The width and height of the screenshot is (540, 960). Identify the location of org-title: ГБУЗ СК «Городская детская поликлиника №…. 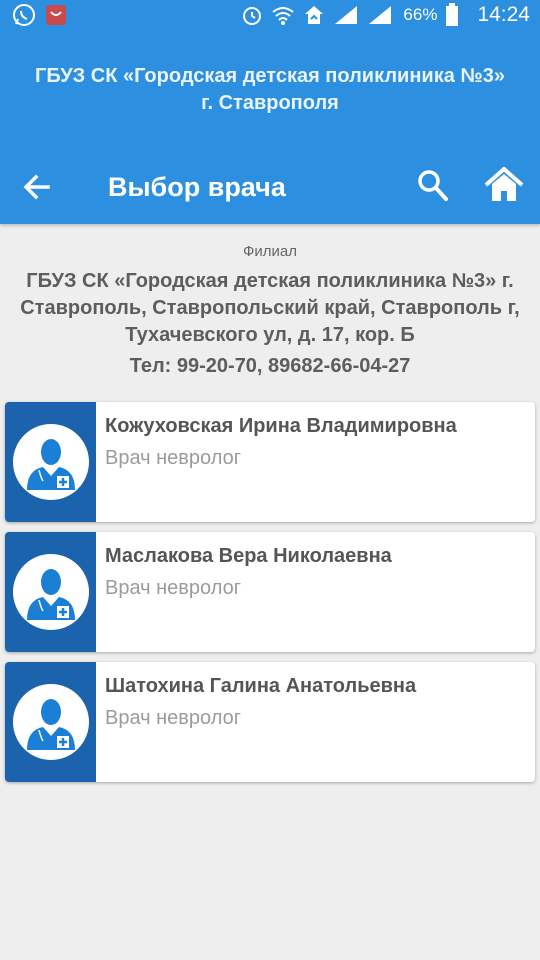
(270, 89).